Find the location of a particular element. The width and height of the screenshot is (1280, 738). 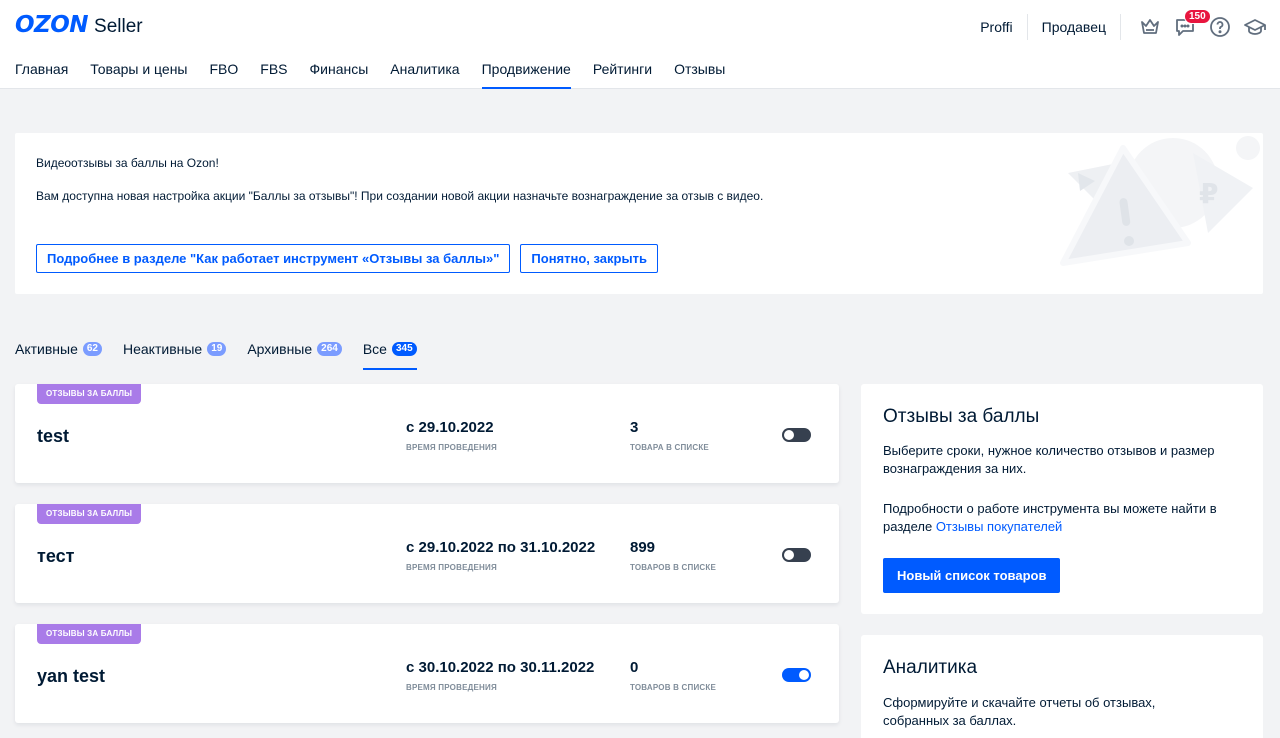

customer-reviews-link: Отзывы покупателей is located at coordinates (999, 526).